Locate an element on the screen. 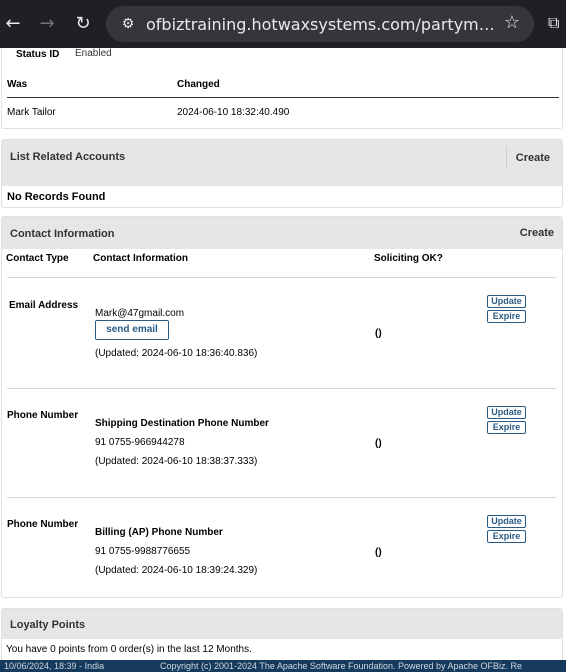  related-accounts-create-link: Create is located at coordinates (533, 158).